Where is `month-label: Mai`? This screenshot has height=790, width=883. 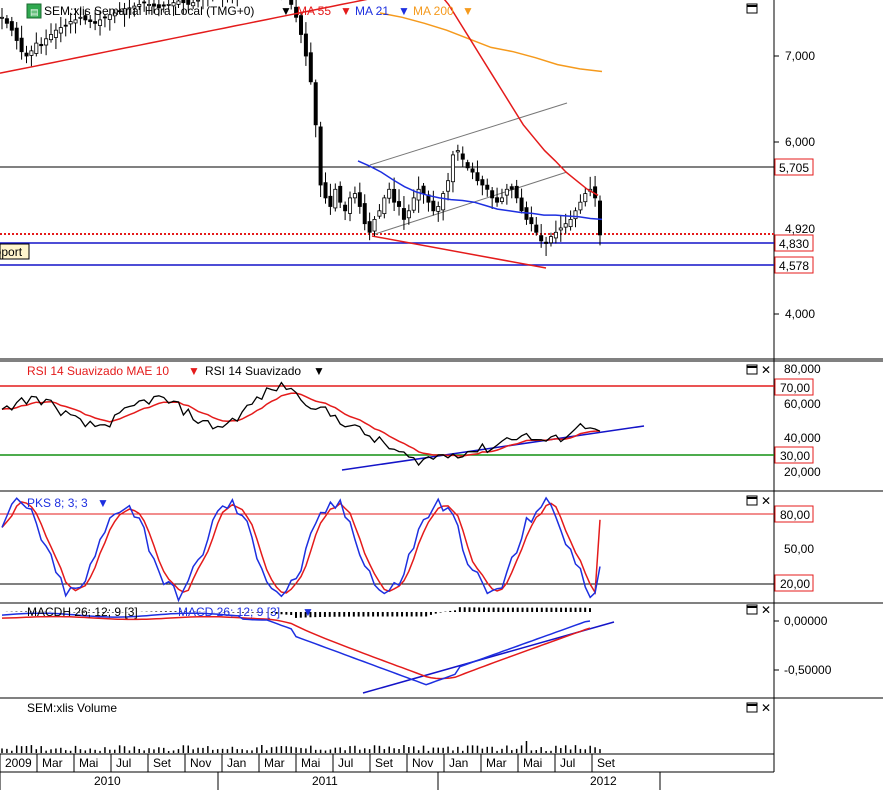
month-label: Mai is located at coordinates (532, 763).